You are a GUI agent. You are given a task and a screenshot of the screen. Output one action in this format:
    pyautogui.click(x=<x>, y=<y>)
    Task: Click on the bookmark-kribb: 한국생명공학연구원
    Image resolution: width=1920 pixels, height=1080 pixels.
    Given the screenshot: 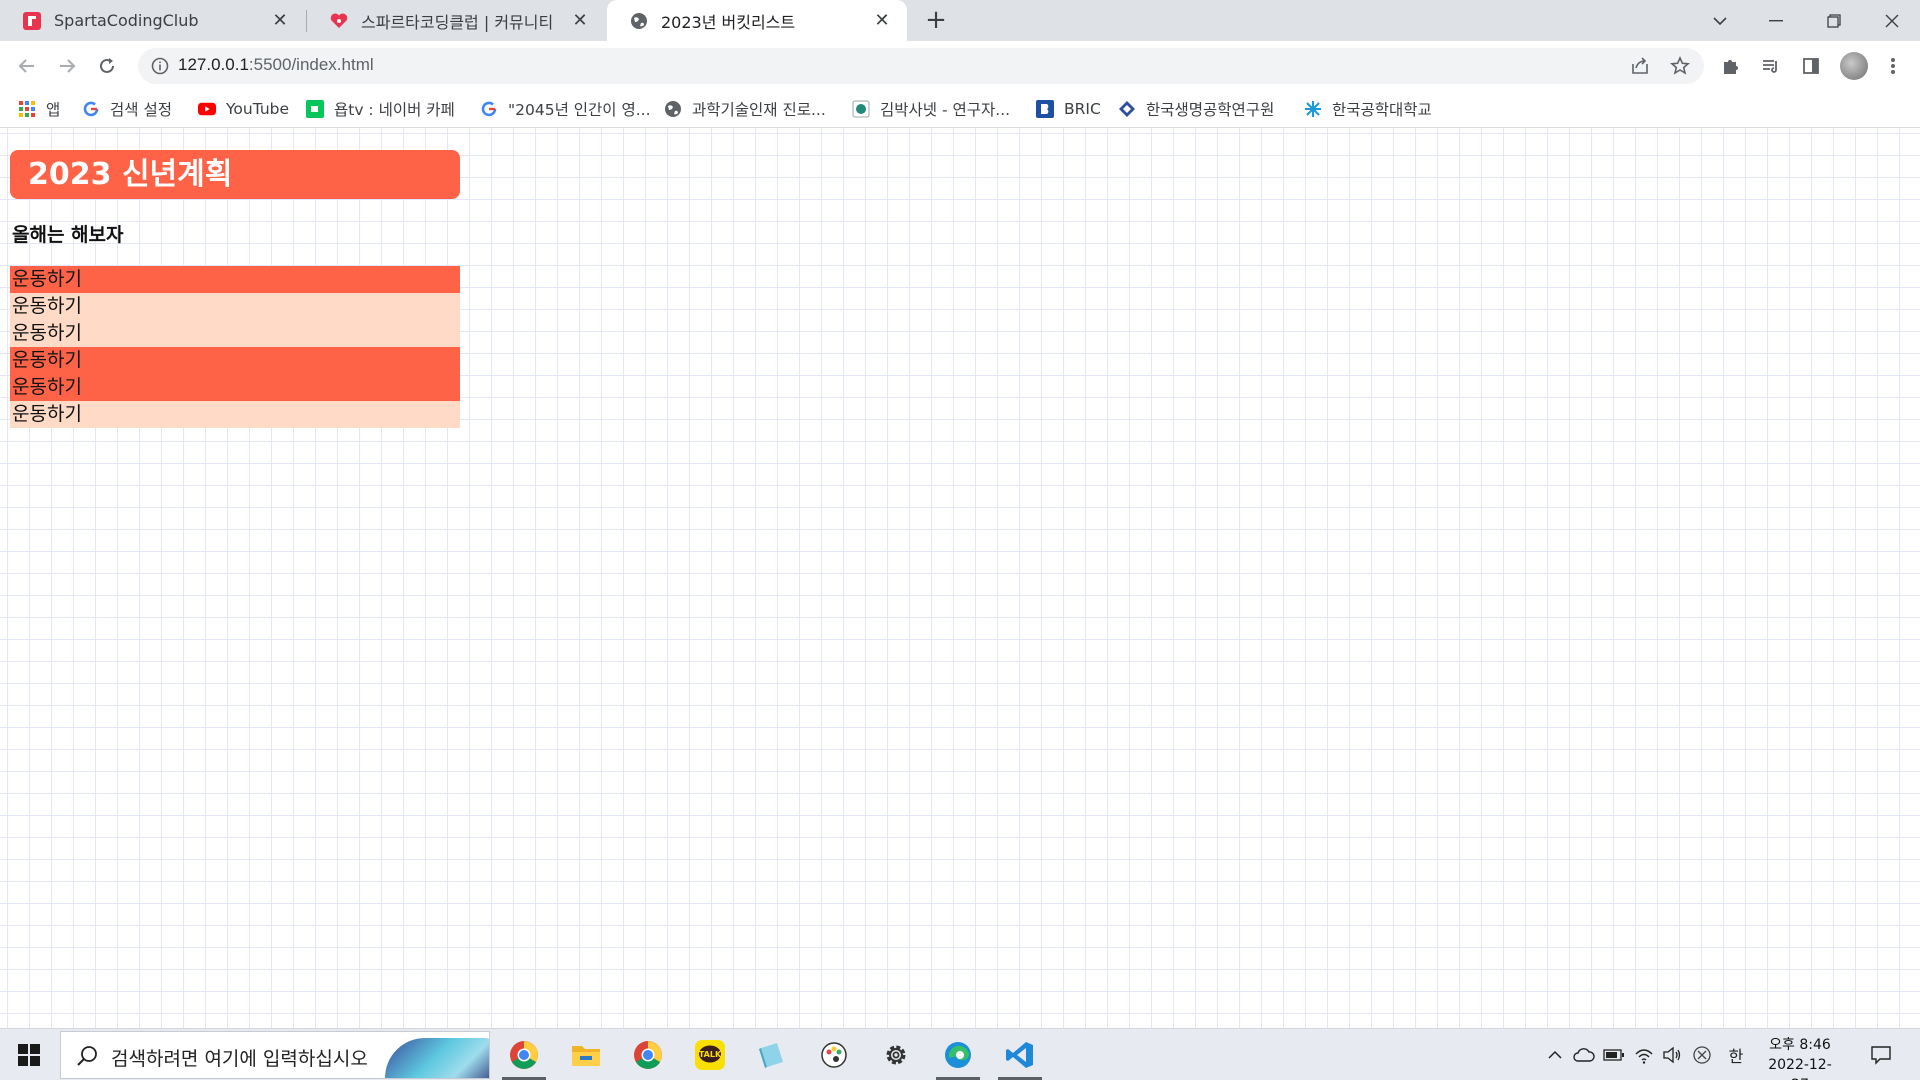 What is the action you would take?
    pyautogui.click(x=1196, y=109)
    